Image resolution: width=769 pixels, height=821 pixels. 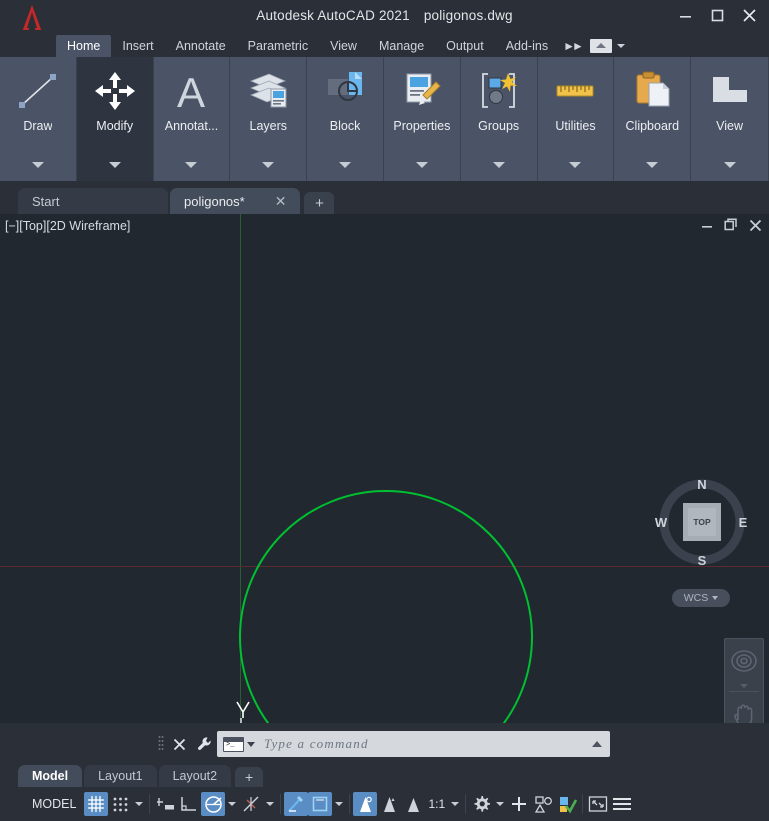 I want to click on layout-tab-layout1: Layout1, so click(x=120, y=776).